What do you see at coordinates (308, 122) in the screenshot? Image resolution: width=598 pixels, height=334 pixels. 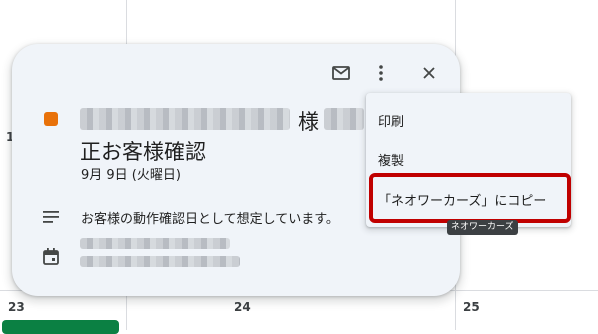 I see `event-title-suffix: 様` at bounding box center [308, 122].